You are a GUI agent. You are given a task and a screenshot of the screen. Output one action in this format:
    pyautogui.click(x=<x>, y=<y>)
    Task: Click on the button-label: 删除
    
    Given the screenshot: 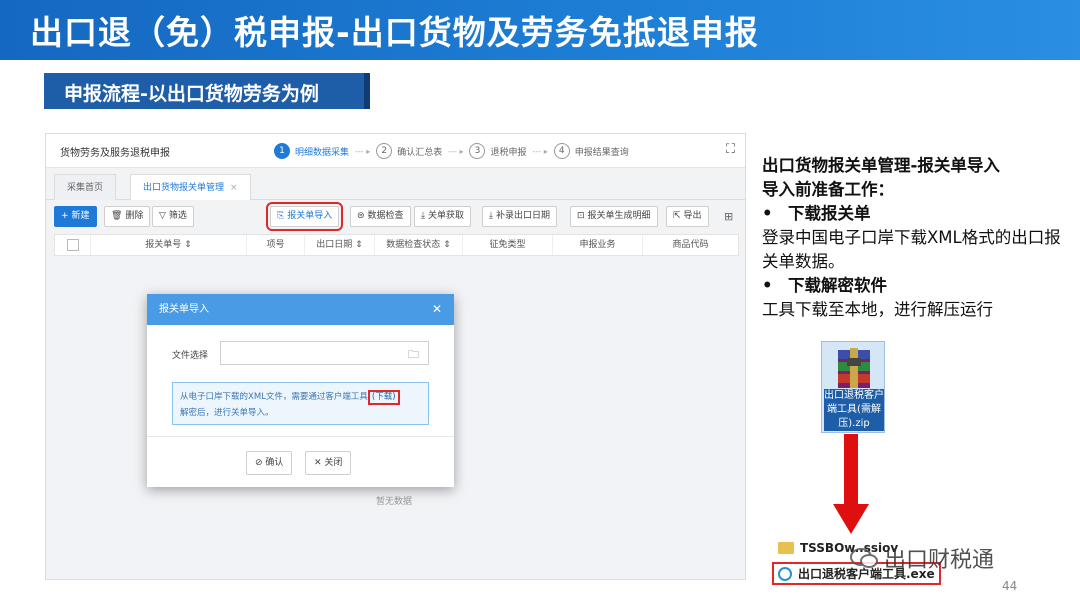 What is the action you would take?
    pyautogui.click(x=134, y=216)
    